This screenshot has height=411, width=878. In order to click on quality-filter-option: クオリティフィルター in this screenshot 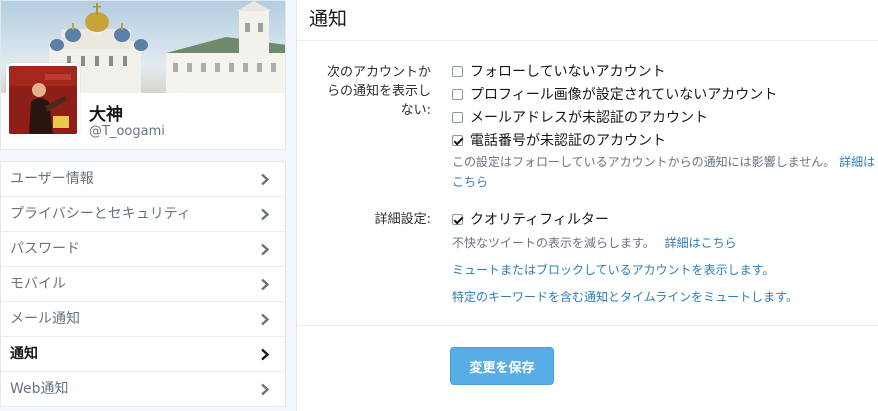, I will do `click(530, 219)`.